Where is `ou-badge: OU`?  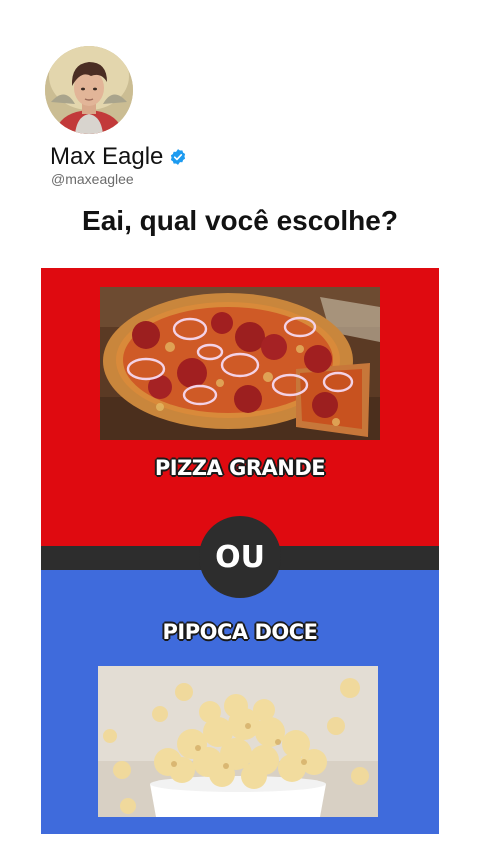 ou-badge: OU is located at coordinates (240, 557).